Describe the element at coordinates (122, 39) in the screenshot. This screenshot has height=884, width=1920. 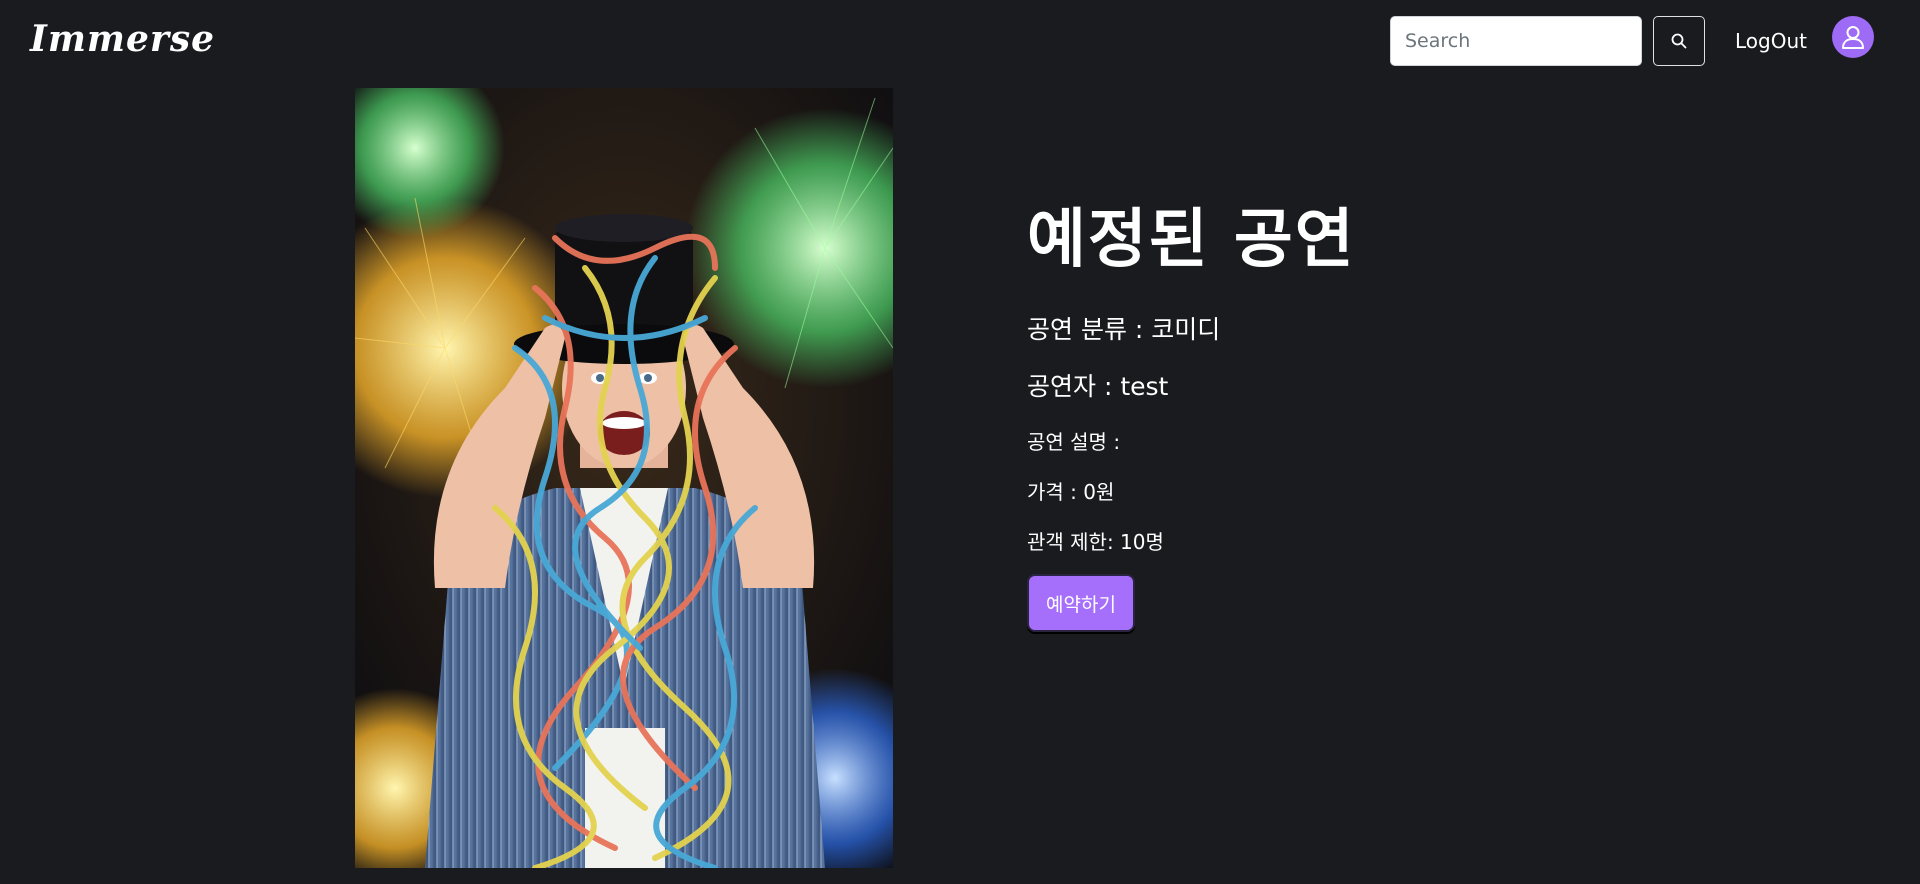
I see `logo: Immerse` at that location.